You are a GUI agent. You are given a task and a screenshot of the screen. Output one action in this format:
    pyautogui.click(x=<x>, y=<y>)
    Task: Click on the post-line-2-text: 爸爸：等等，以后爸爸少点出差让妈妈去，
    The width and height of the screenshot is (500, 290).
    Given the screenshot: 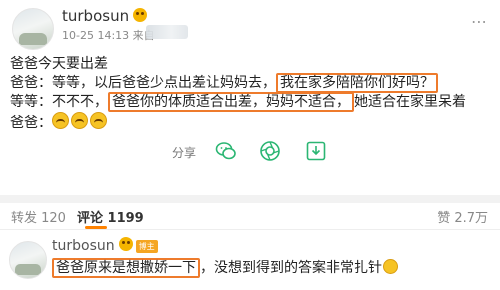 What is the action you would take?
    pyautogui.click(x=143, y=83)
    